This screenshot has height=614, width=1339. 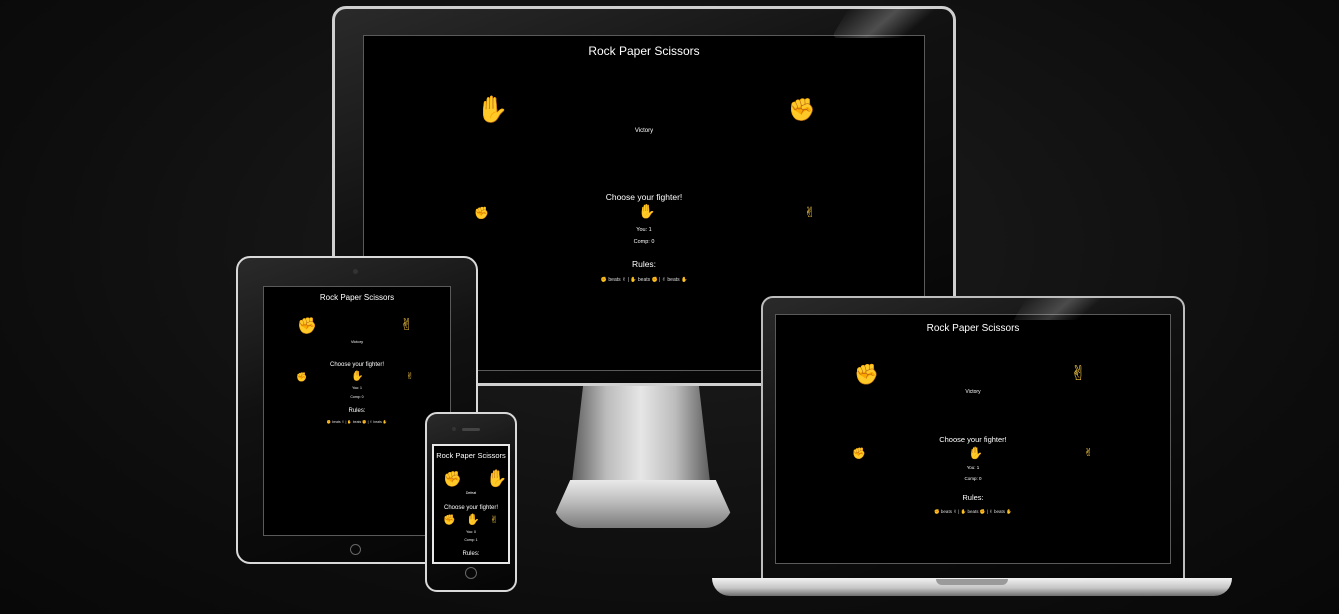 I want to click on computer-hand-icon: ✊, so click(x=802, y=109).